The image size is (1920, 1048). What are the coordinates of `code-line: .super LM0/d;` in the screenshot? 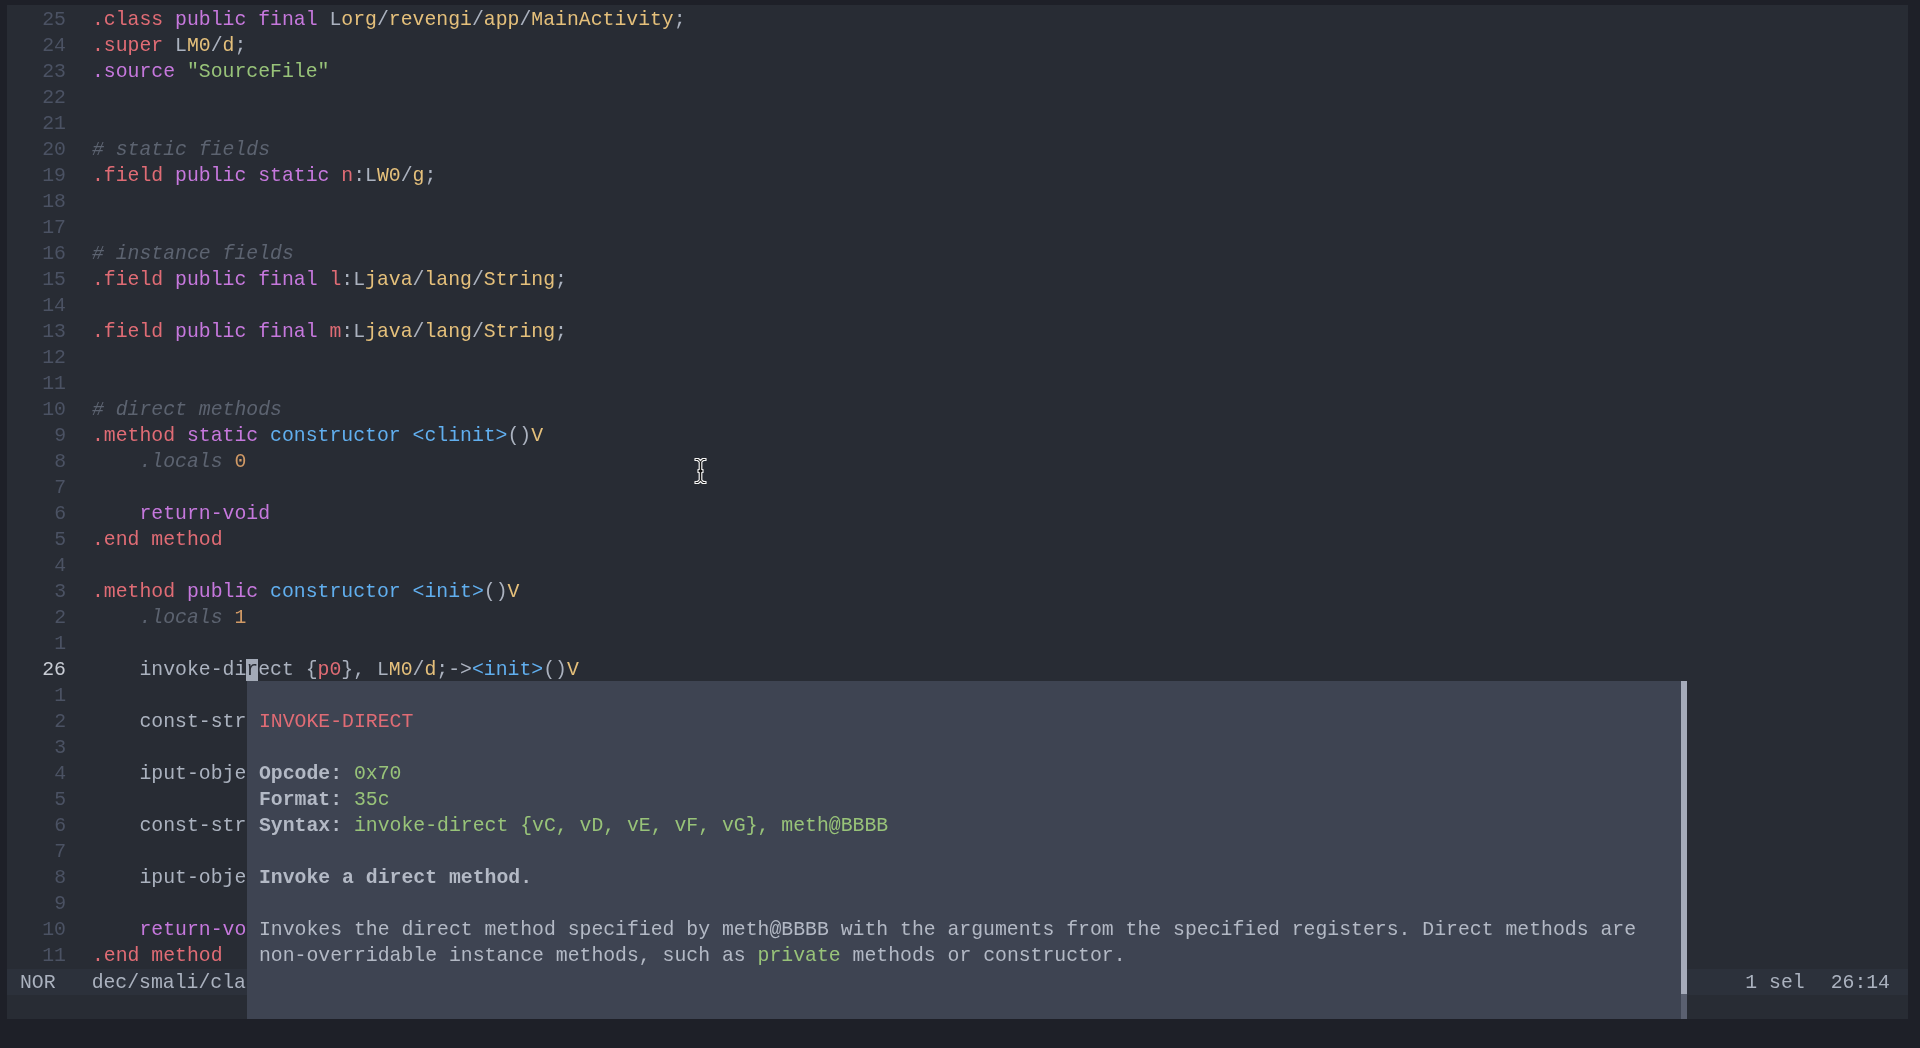 It's located at (169, 46).